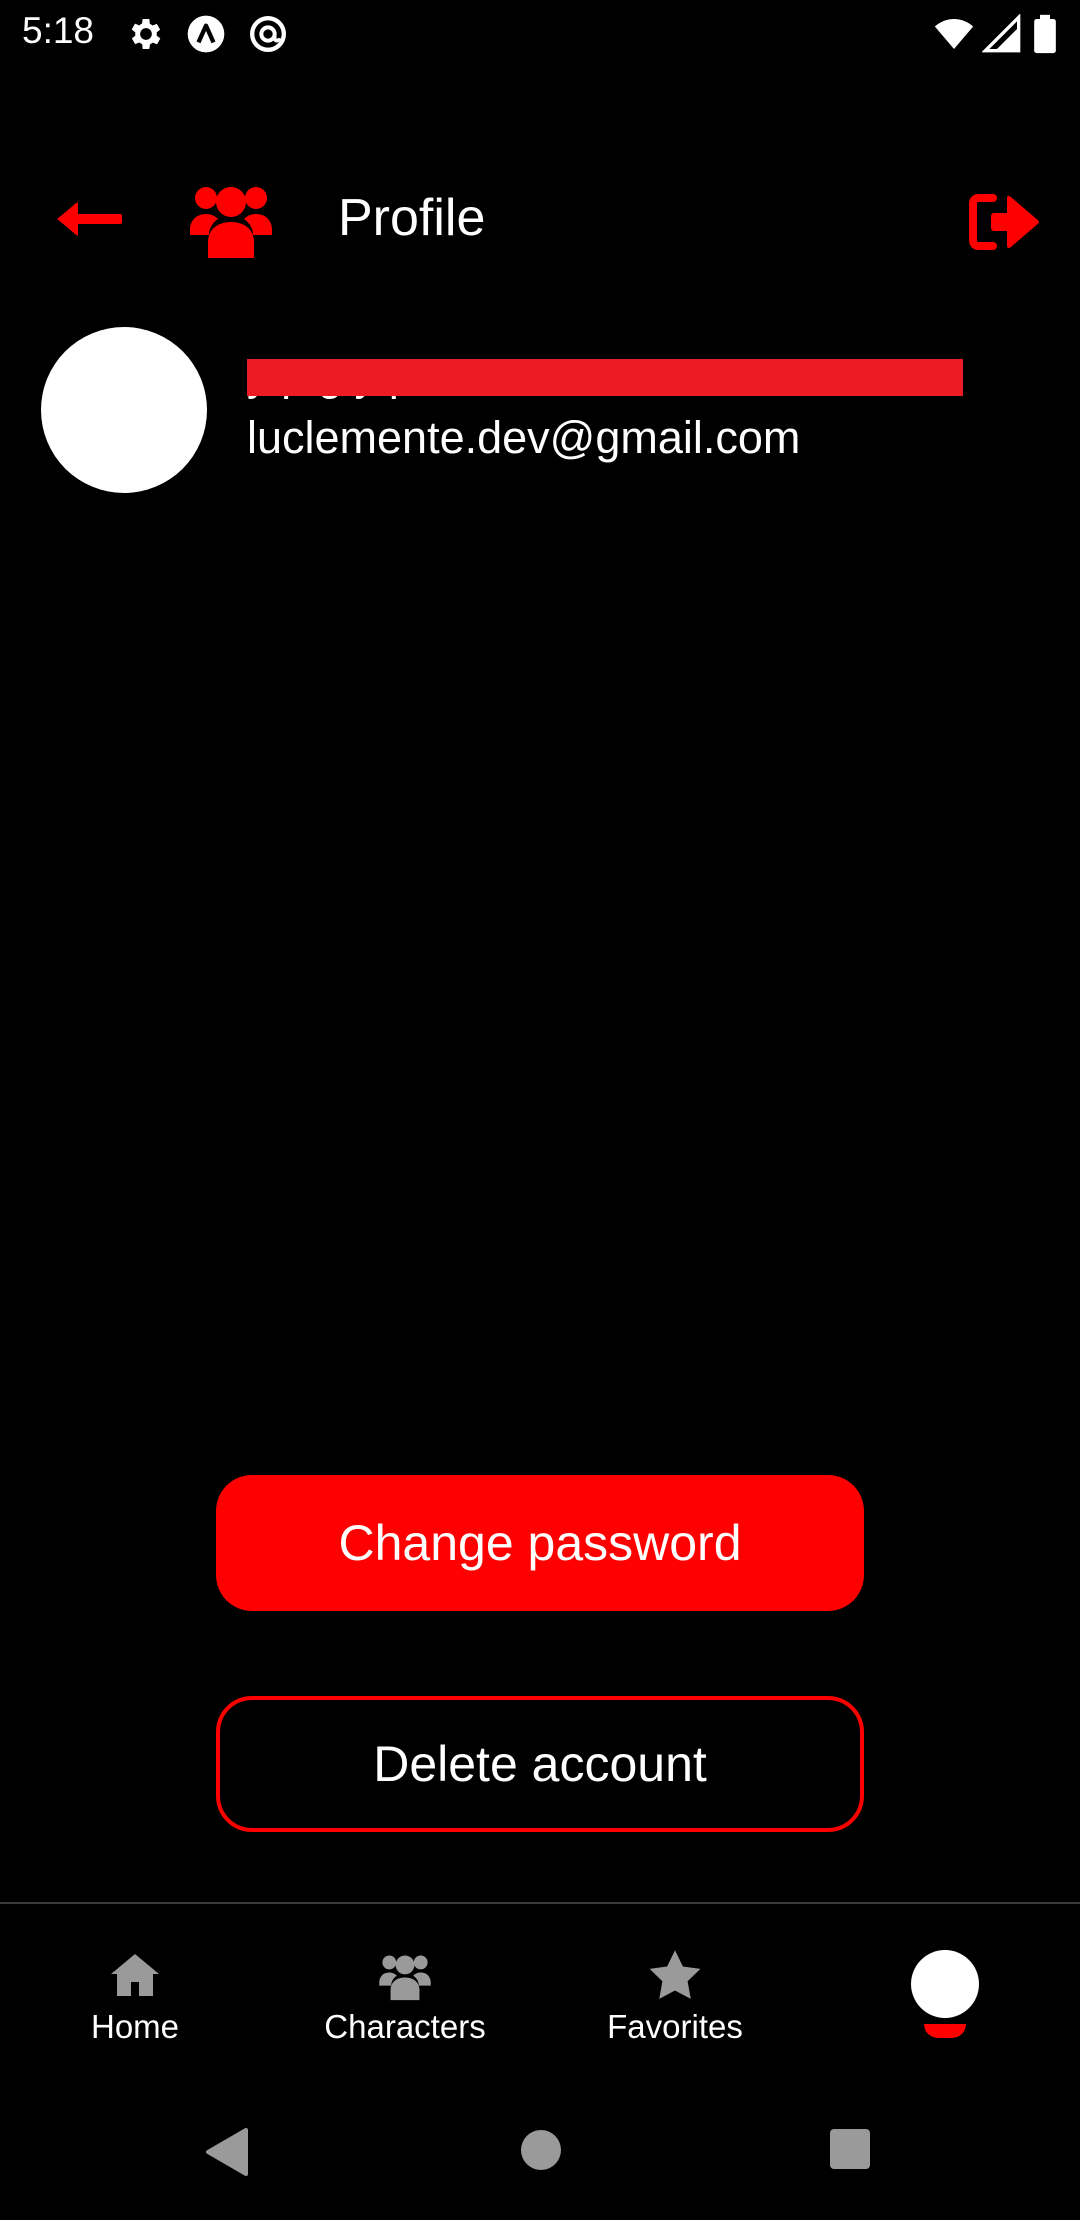 This screenshot has width=1080, height=2220. What do you see at coordinates (268, 34) in the screenshot?
I see `at-sign-icon` at bounding box center [268, 34].